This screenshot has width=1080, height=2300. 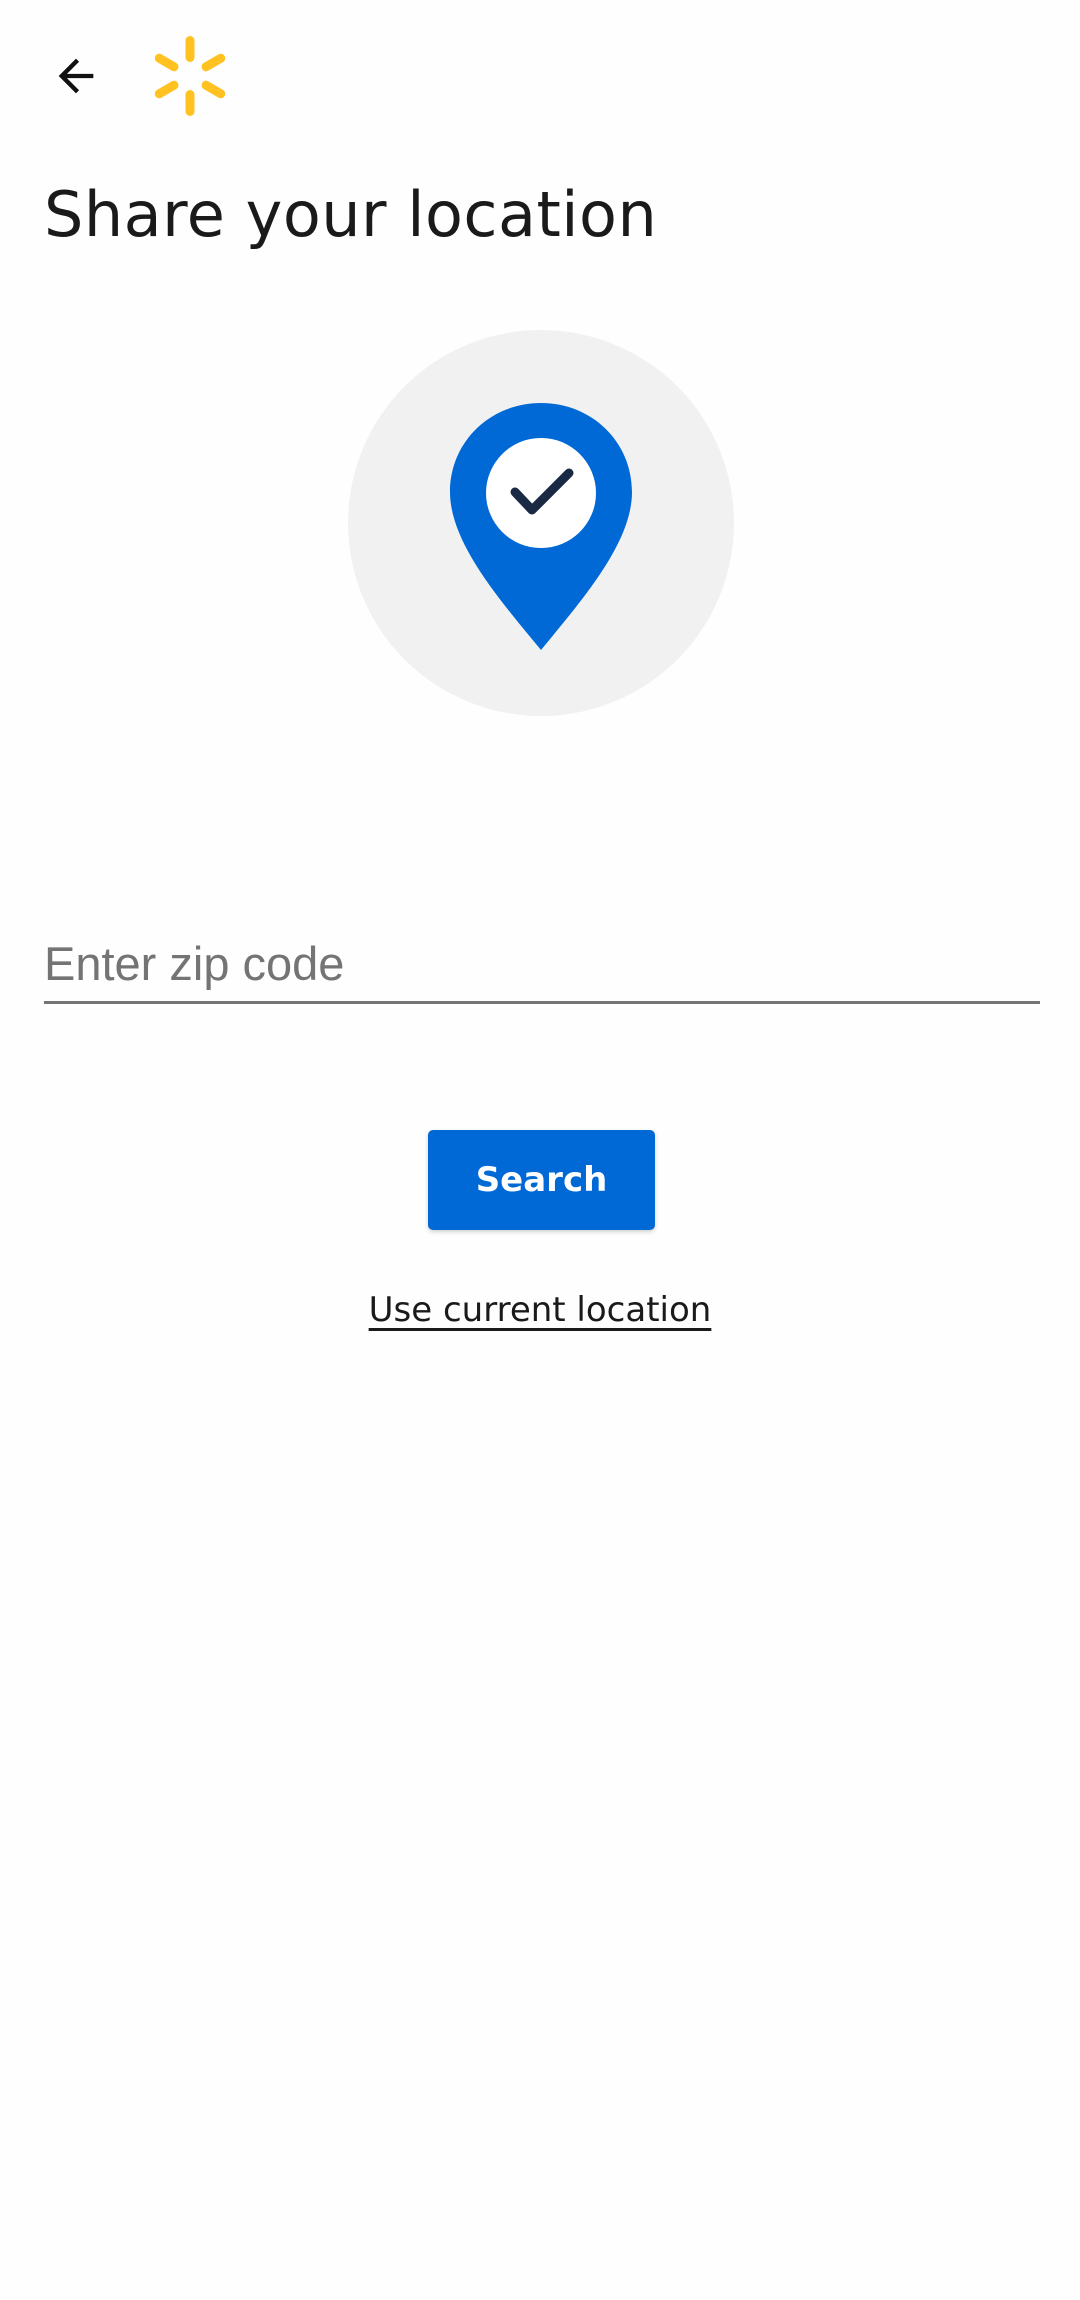 I want to click on zip-code-input, so click(x=542, y=963).